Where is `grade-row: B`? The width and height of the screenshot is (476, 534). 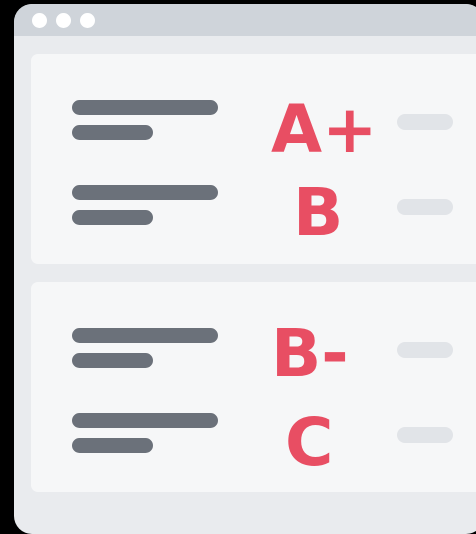 grade-row: B is located at coordinates (253, 212).